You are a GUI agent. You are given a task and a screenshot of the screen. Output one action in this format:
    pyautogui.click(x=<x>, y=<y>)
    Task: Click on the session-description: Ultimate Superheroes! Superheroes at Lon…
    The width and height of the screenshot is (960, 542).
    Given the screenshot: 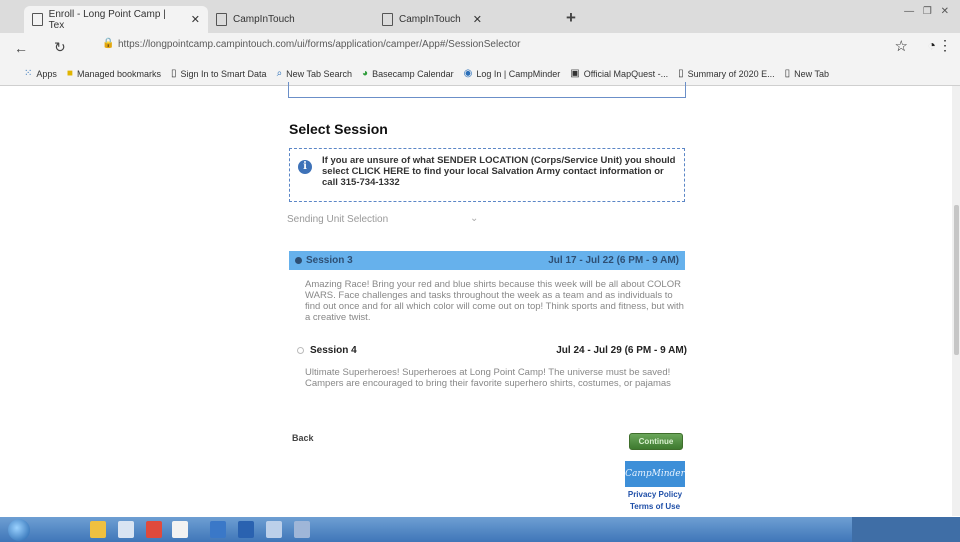 What is the action you would take?
    pyautogui.click(x=488, y=378)
    